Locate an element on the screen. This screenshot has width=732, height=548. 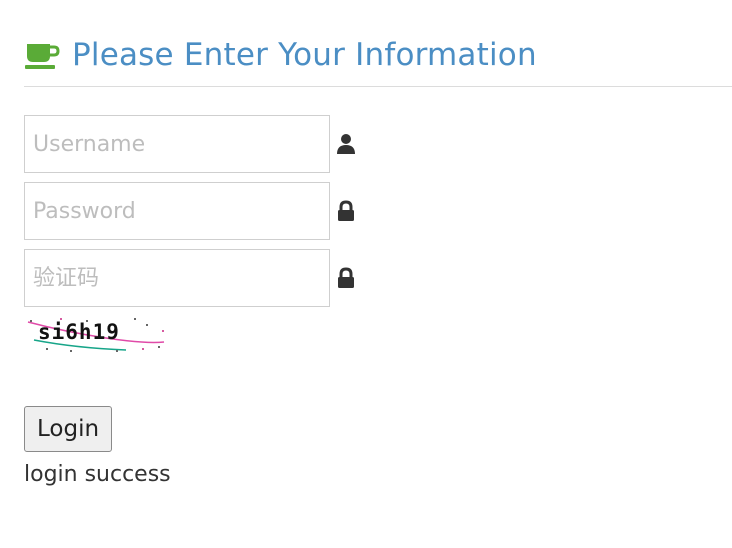
username-input is located at coordinates (177, 144).